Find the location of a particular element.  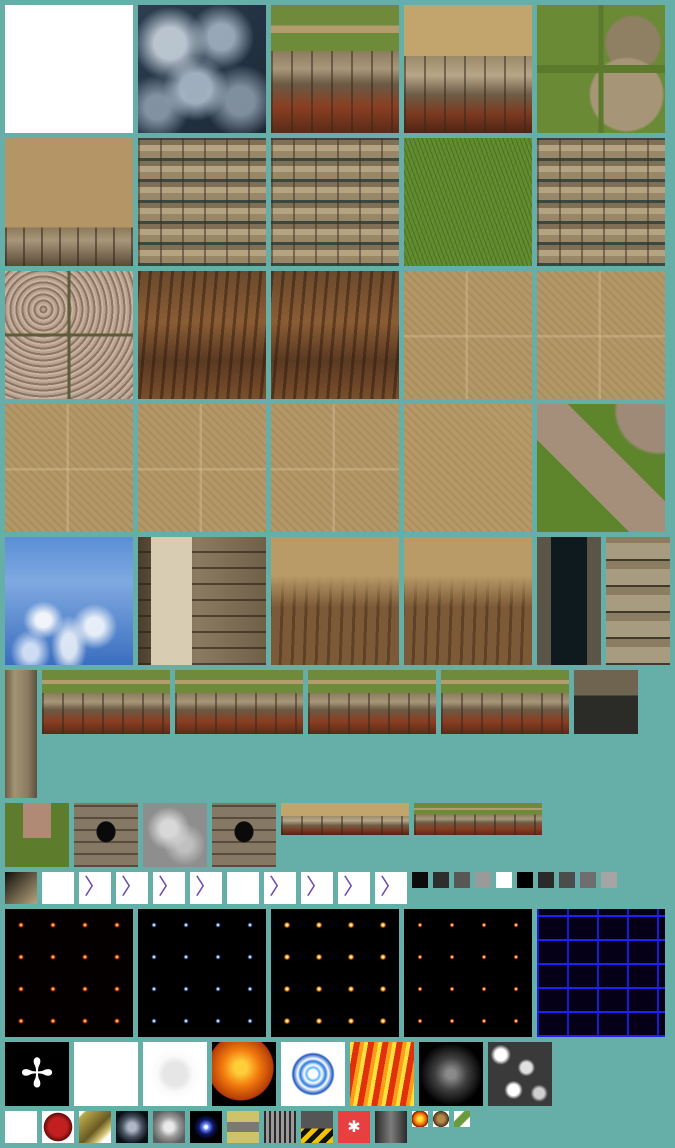

tile-grey-bricks is located at coordinates (638, 601).